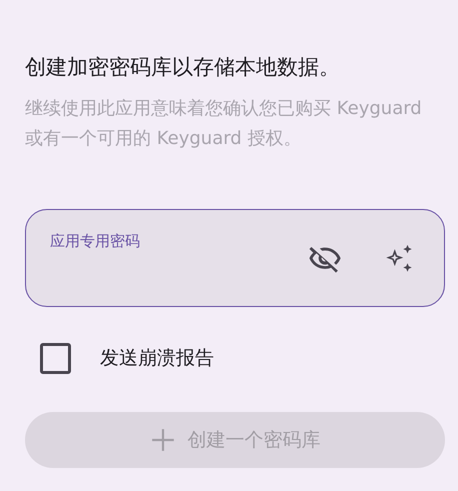 Image resolution: width=458 pixels, height=491 pixels. Describe the element at coordinates (55, 358) in the screenshot. I see `checkbox` at that location.